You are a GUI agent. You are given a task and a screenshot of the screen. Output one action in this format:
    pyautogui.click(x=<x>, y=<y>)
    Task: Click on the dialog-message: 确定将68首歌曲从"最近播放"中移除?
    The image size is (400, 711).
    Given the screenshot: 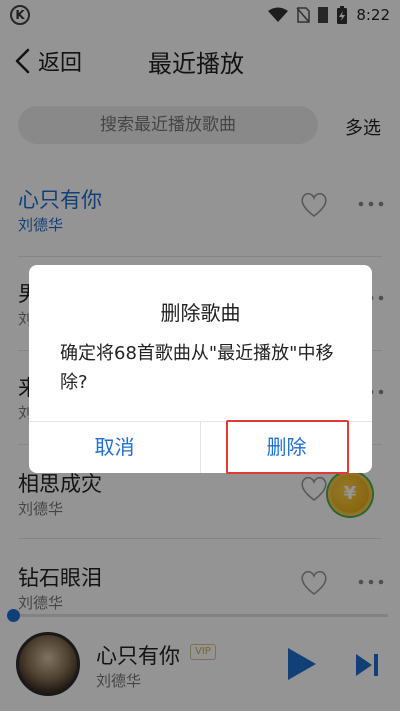 What is the action you would take?
    pyautogui.click(x=197, y=368)
    